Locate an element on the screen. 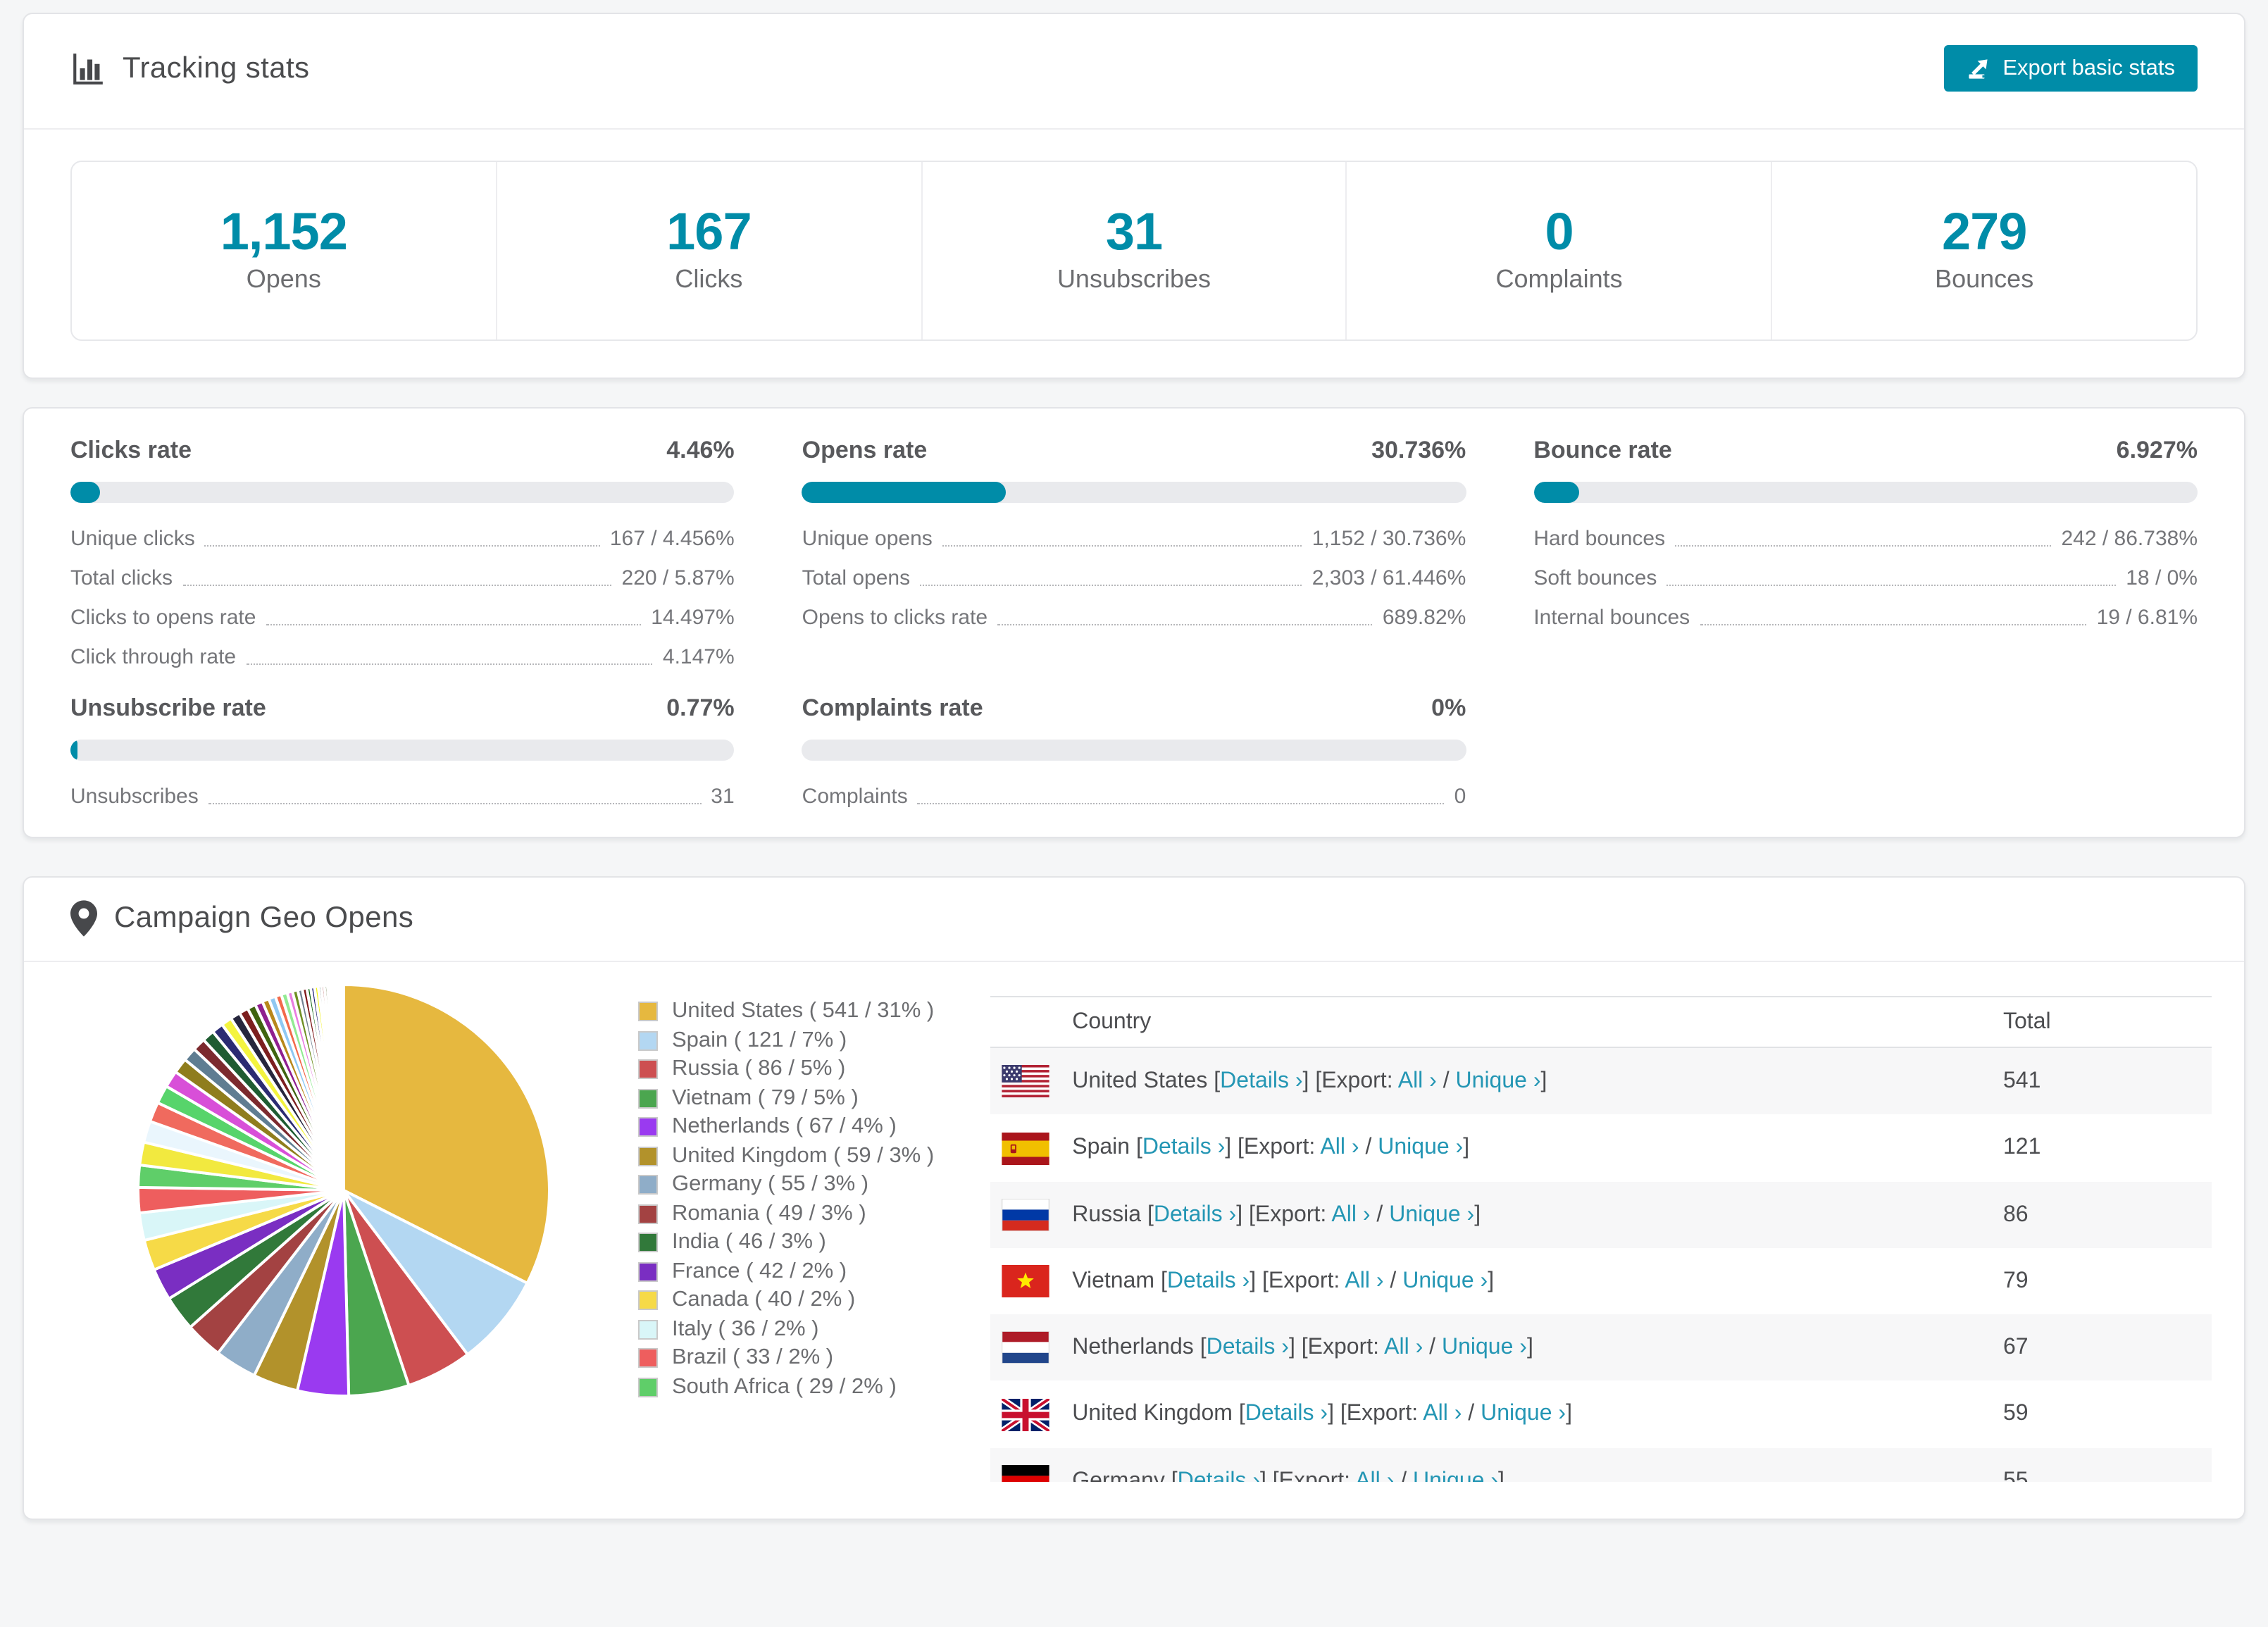 The width and height of the screenshot is (2268, 1627). rate-title: Unsubscribe rate is located at coordinates (168, 707).